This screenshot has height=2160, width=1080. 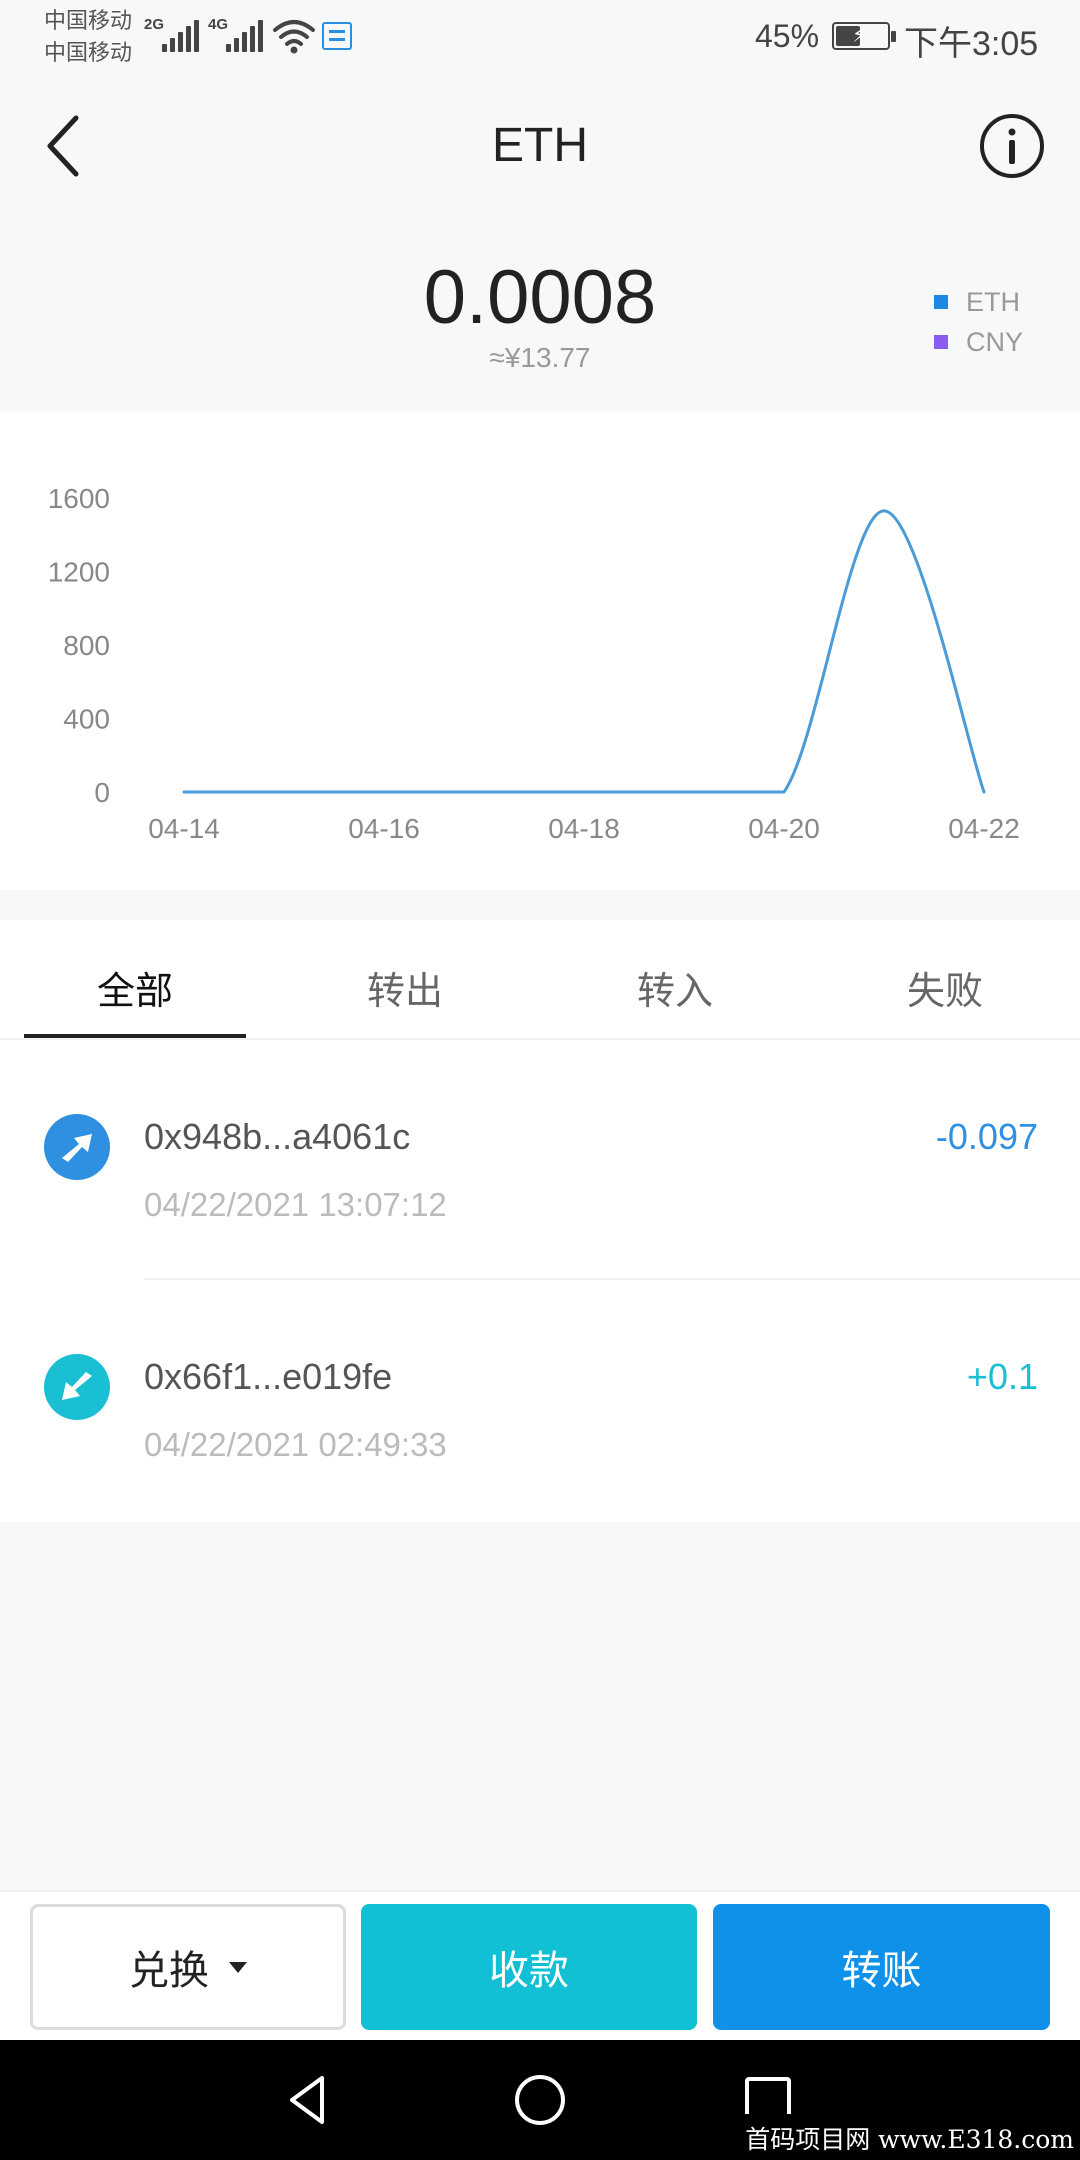 What do you see at coordinates (675, 987) in the screenshot?
I see `tab-incoming: 转入` at bounding box center [675, 987].